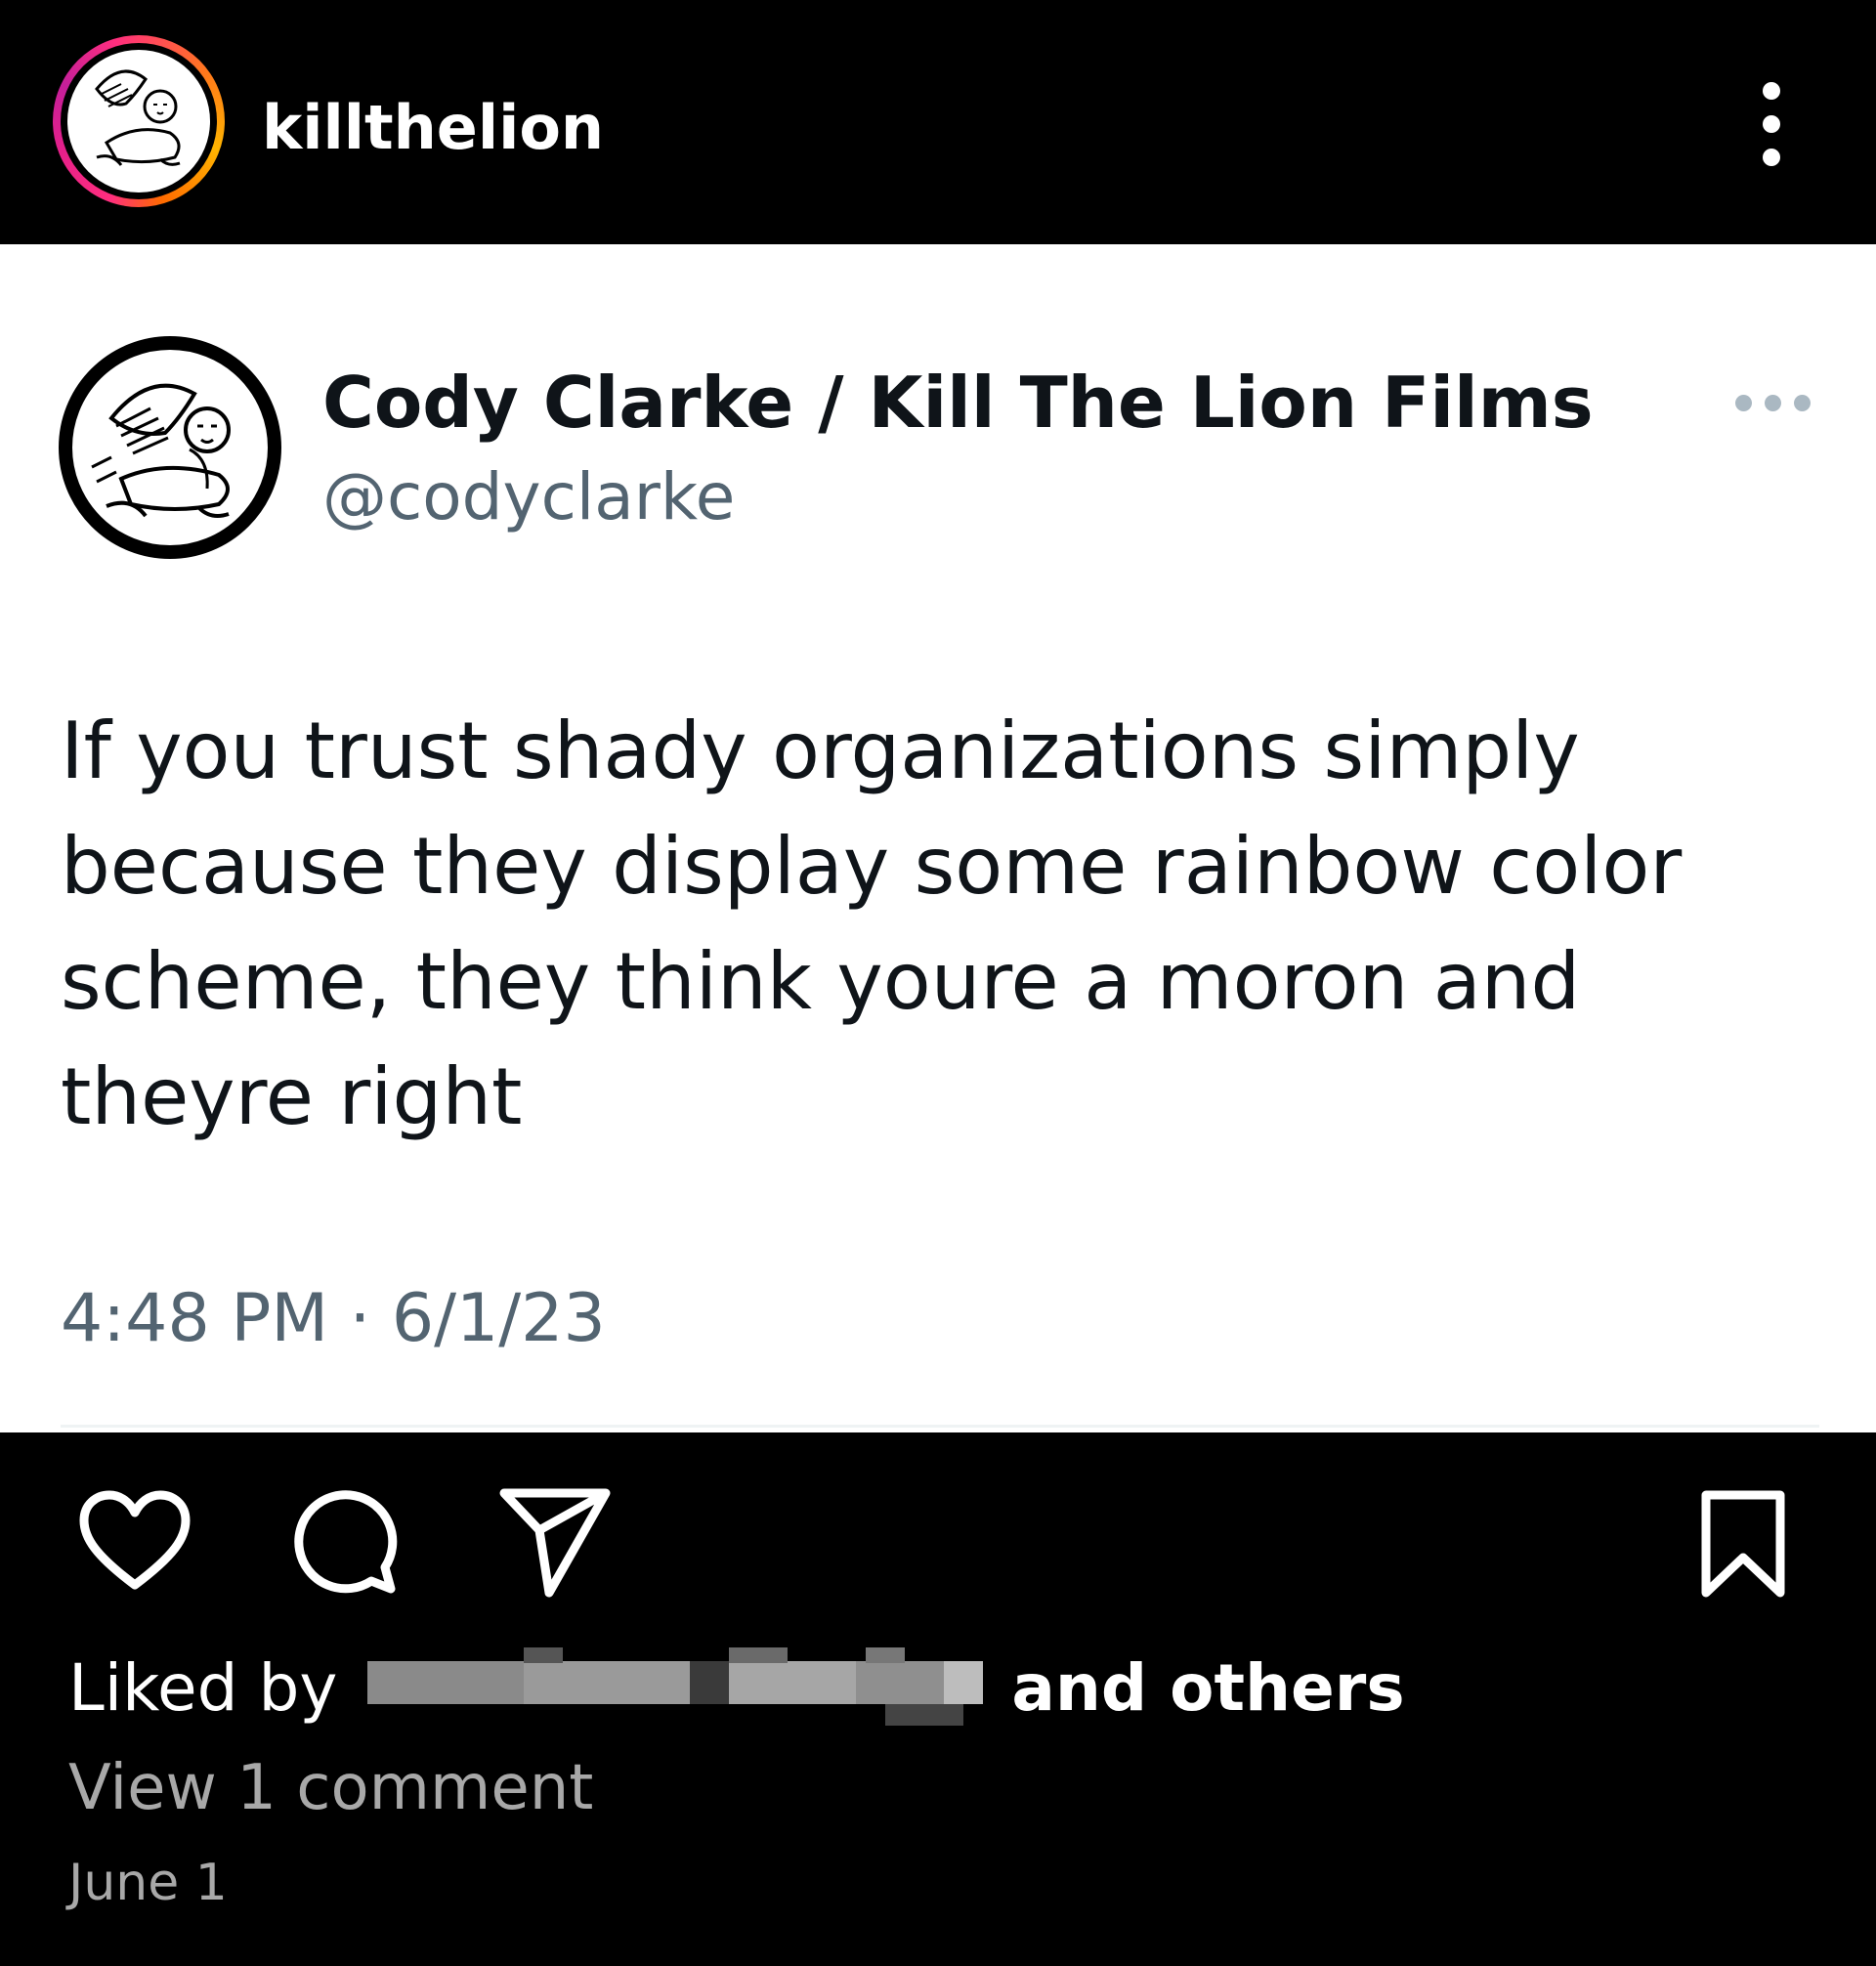 Image resolution: width=1876 pixels, height=1966 pixels. What do you see at coordinates (958, 403) in the screenshot?
I see `tweet-display-name: Cody Clarke / Kill The Lion Films` at bounding box center [958, 403].